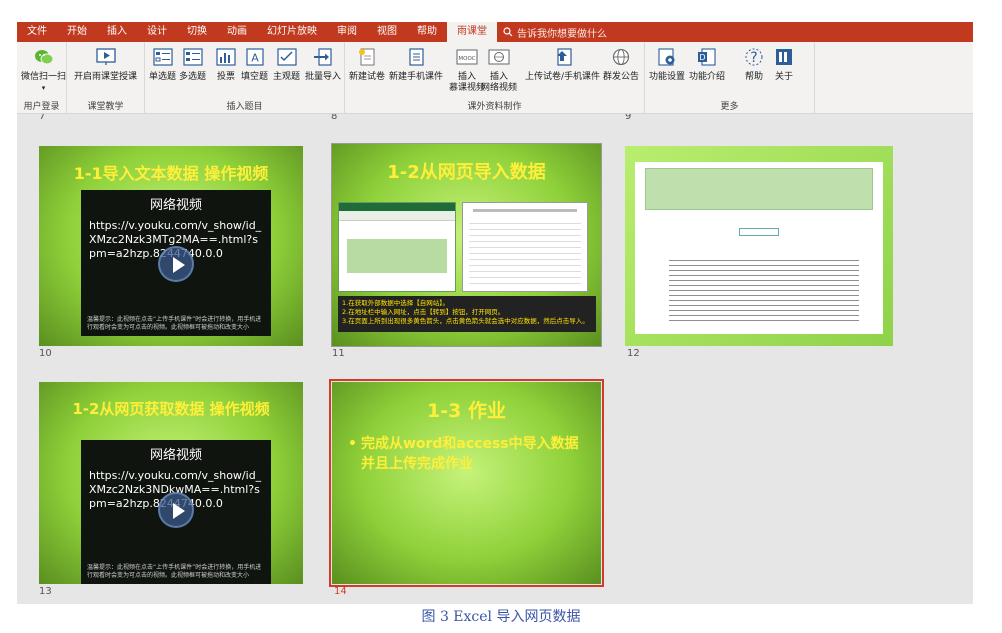  What do you see at coordinates (784, 57) in the screenshot?
I see `about-icon` at bounding box center [784, 57].